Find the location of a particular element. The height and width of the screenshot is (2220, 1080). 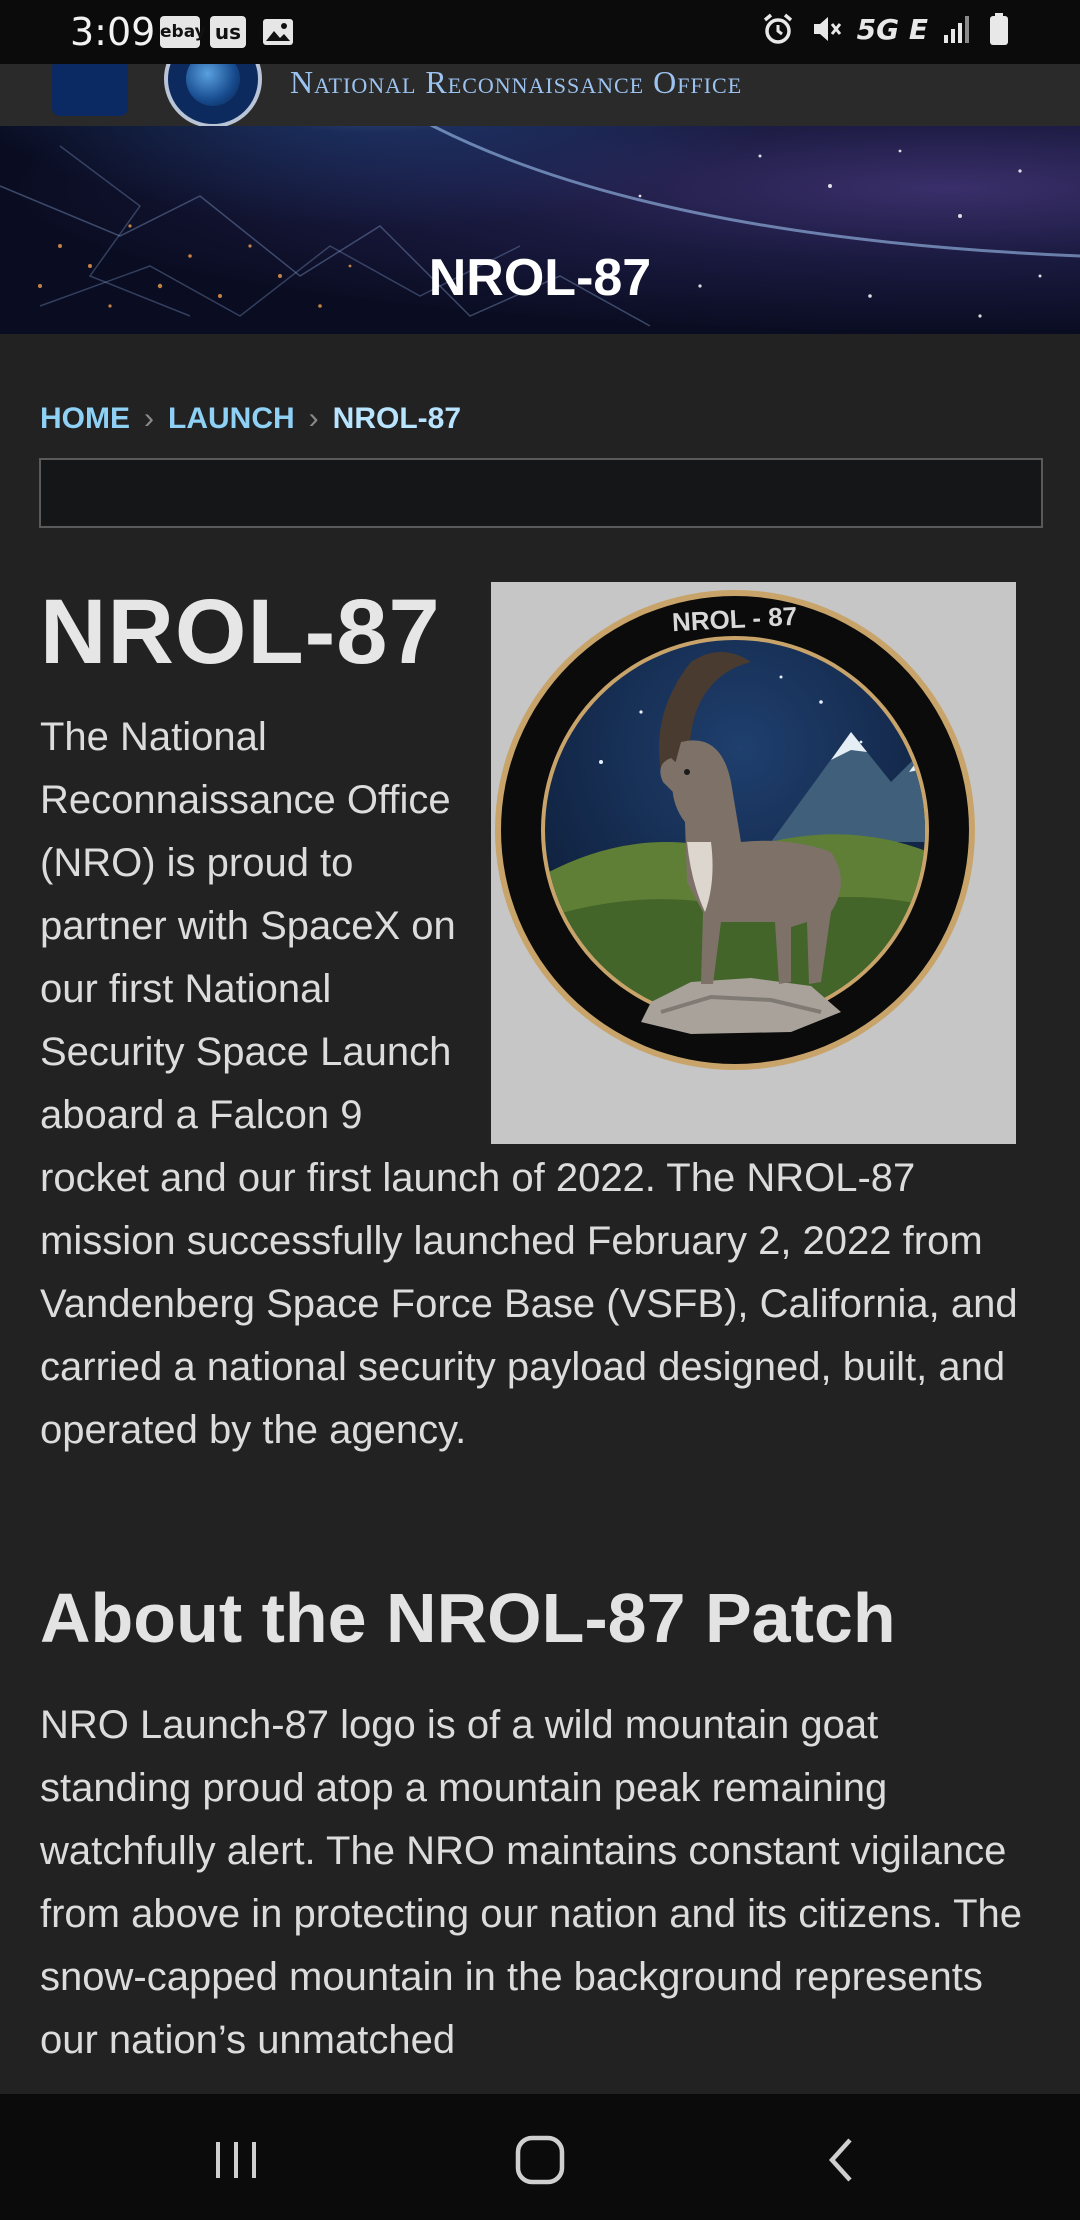

gallery-notification-icon is located at coordinates (278, 34).